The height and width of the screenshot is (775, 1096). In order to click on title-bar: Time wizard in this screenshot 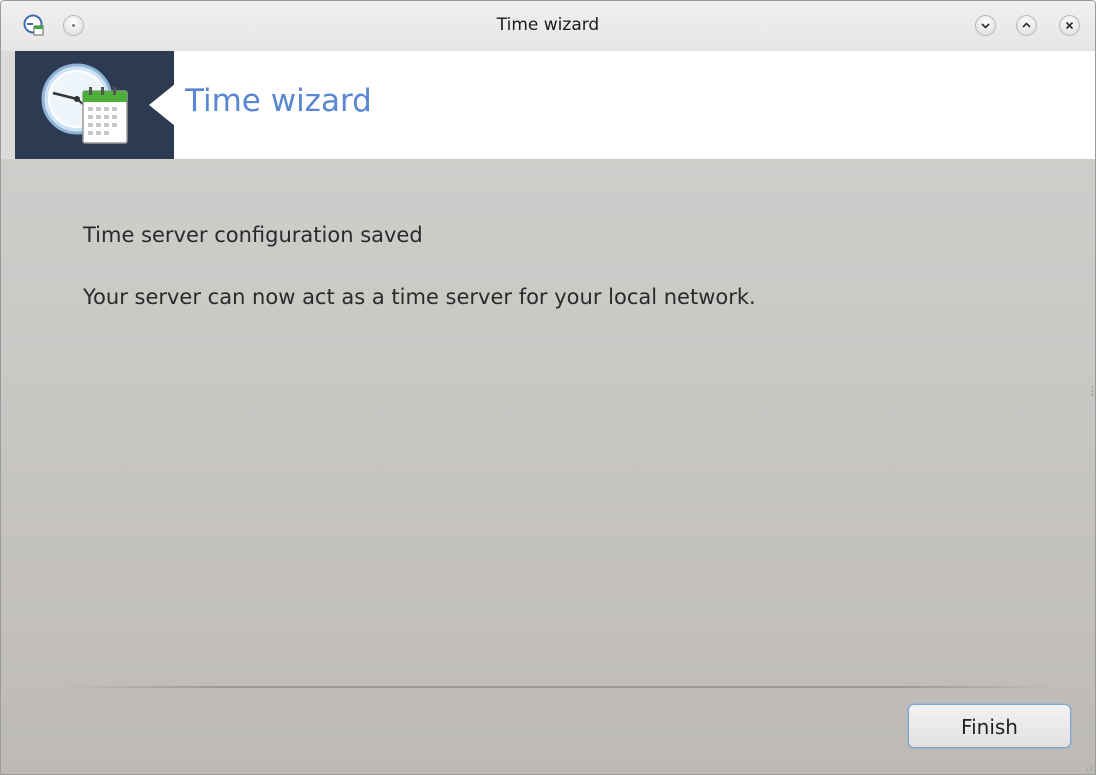, I will do `click(548, 26)`.